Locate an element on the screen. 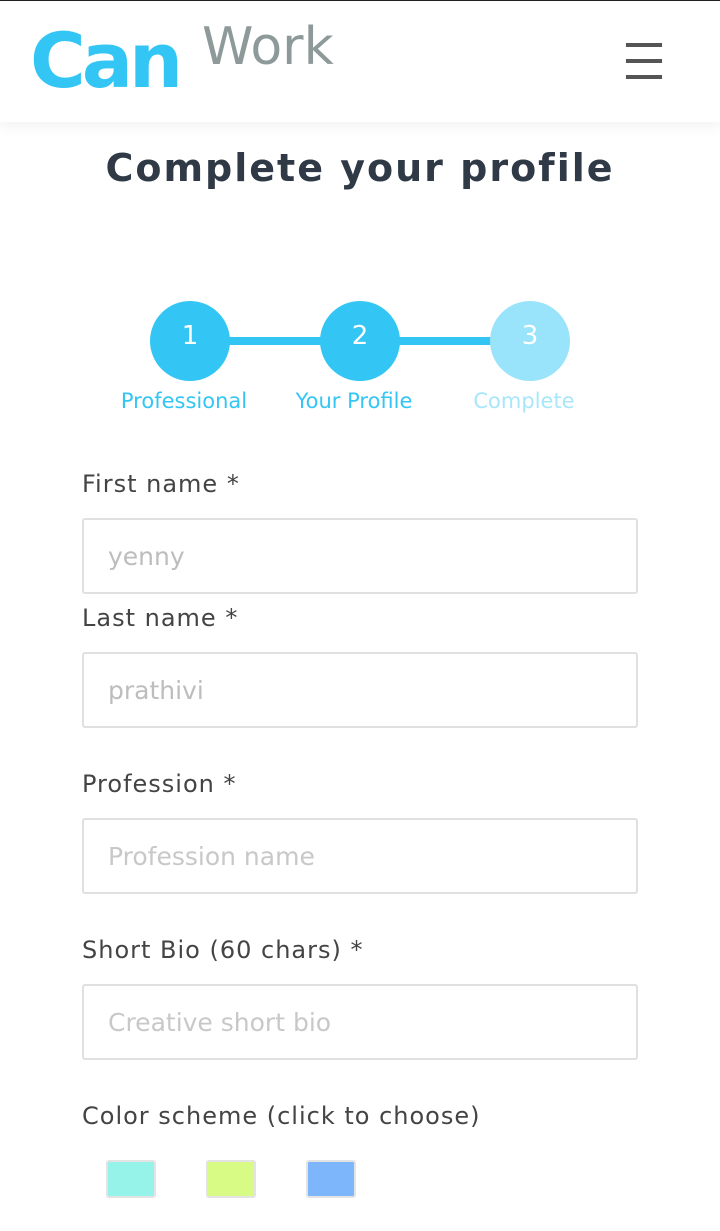 This screenshot has height=1231, width=720. color-scheme-label: Color scheme (click to choose) is located at coordinates (281, 1116).